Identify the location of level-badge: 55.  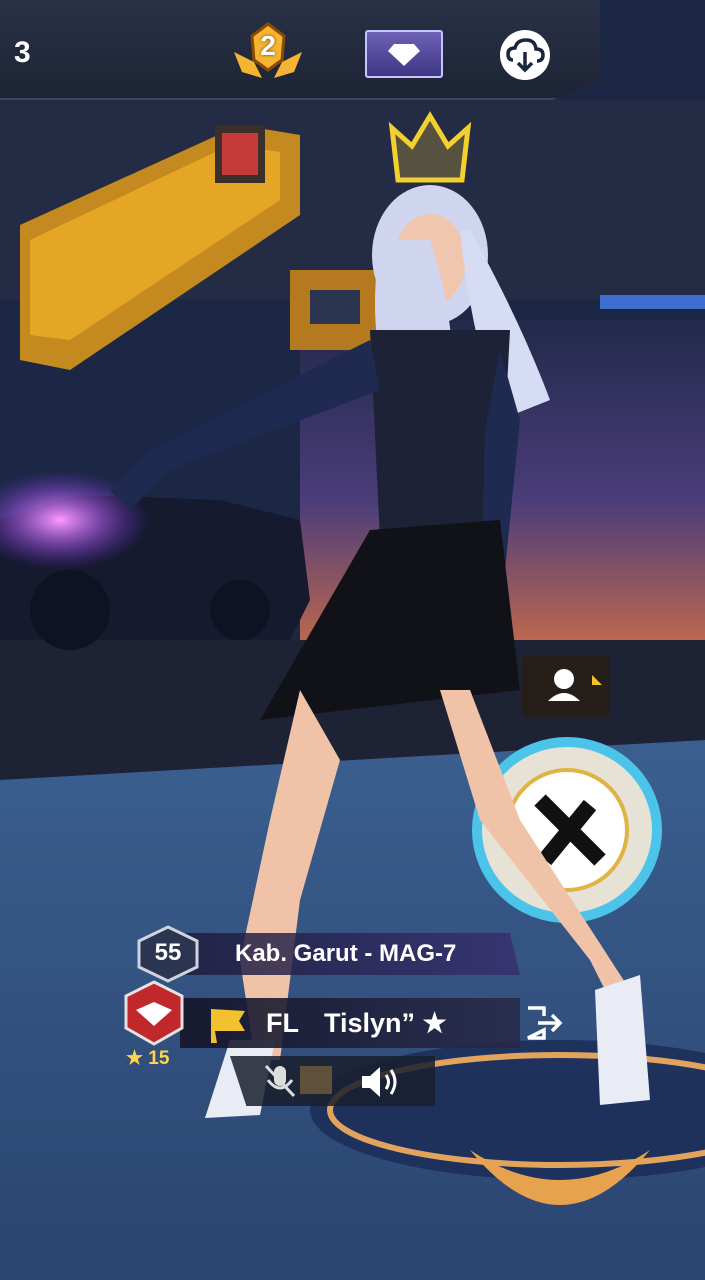
(168, 954).